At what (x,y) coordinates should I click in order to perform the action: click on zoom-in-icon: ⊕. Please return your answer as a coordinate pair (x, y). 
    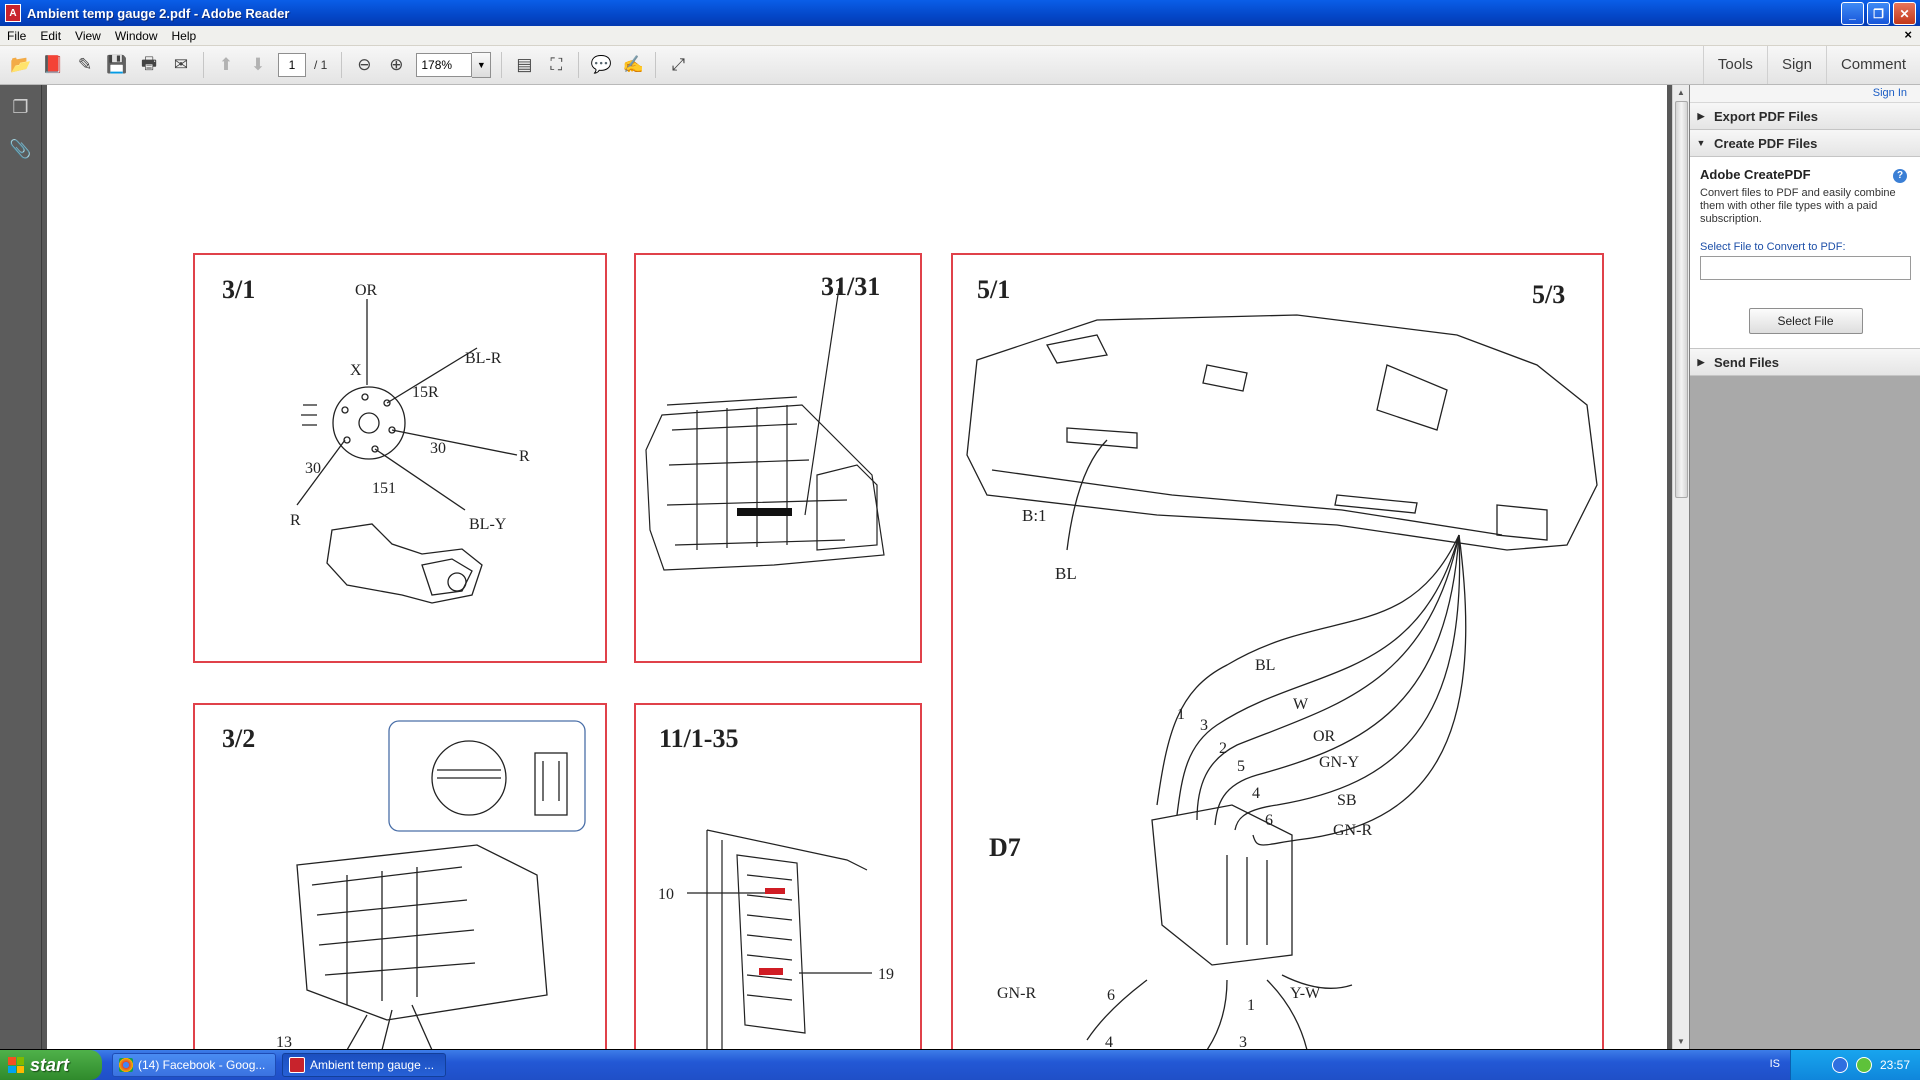
    Looking at the image, I should click on (396, 65).